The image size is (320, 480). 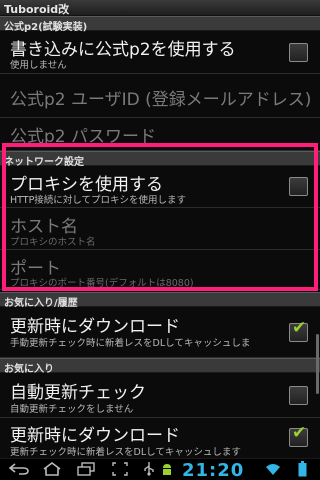 What do you see at coordinates (98, 200) in the screenshot?
I see `pref-summary: HTTP接続に対してプロキシを使用します` at bounding box center [98, 200].